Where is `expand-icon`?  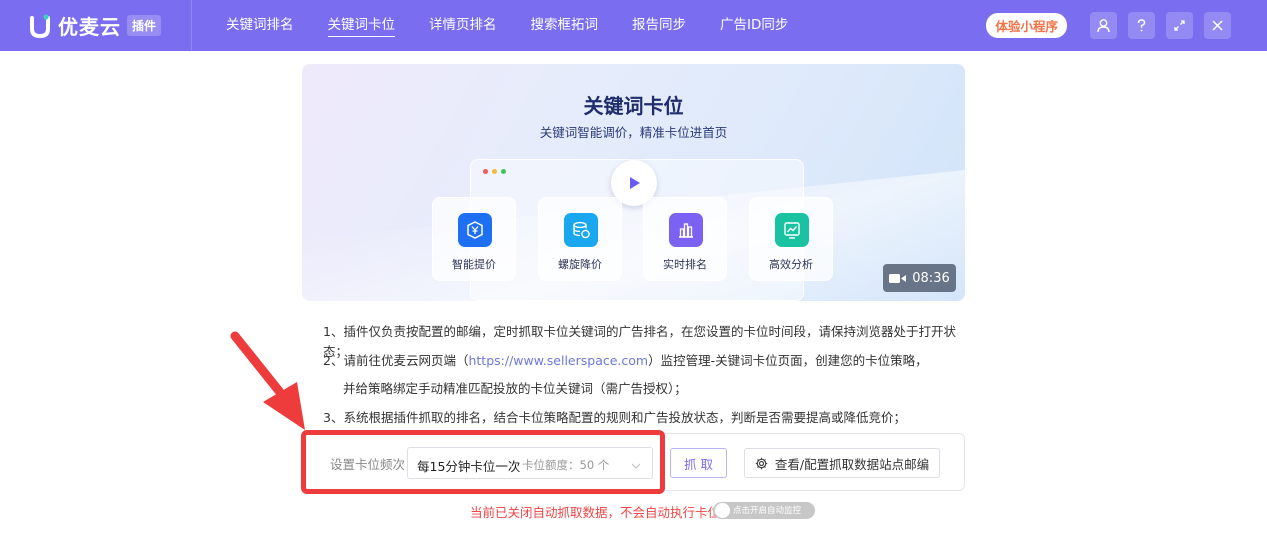
expand-icon is located at coordinates (1179, 25).